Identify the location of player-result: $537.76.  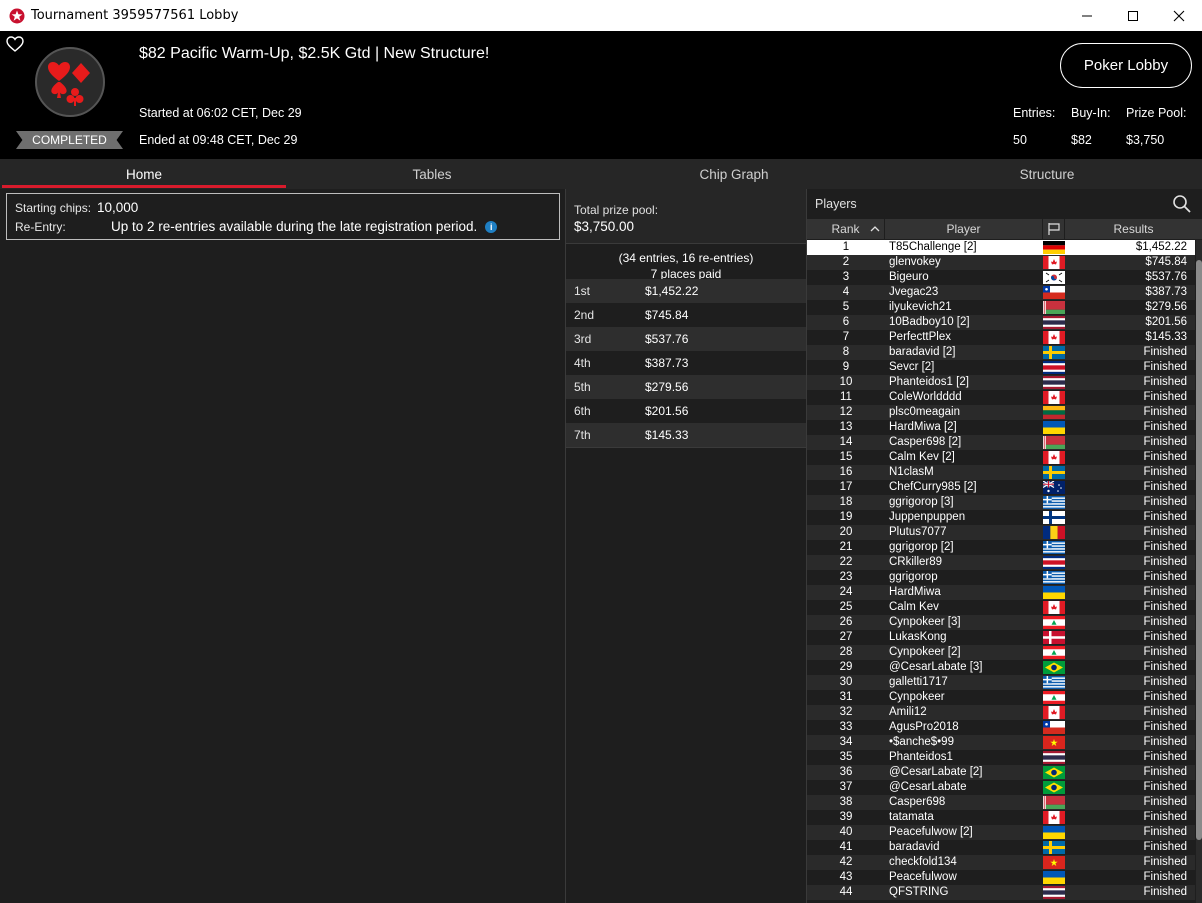
(1166, 277).